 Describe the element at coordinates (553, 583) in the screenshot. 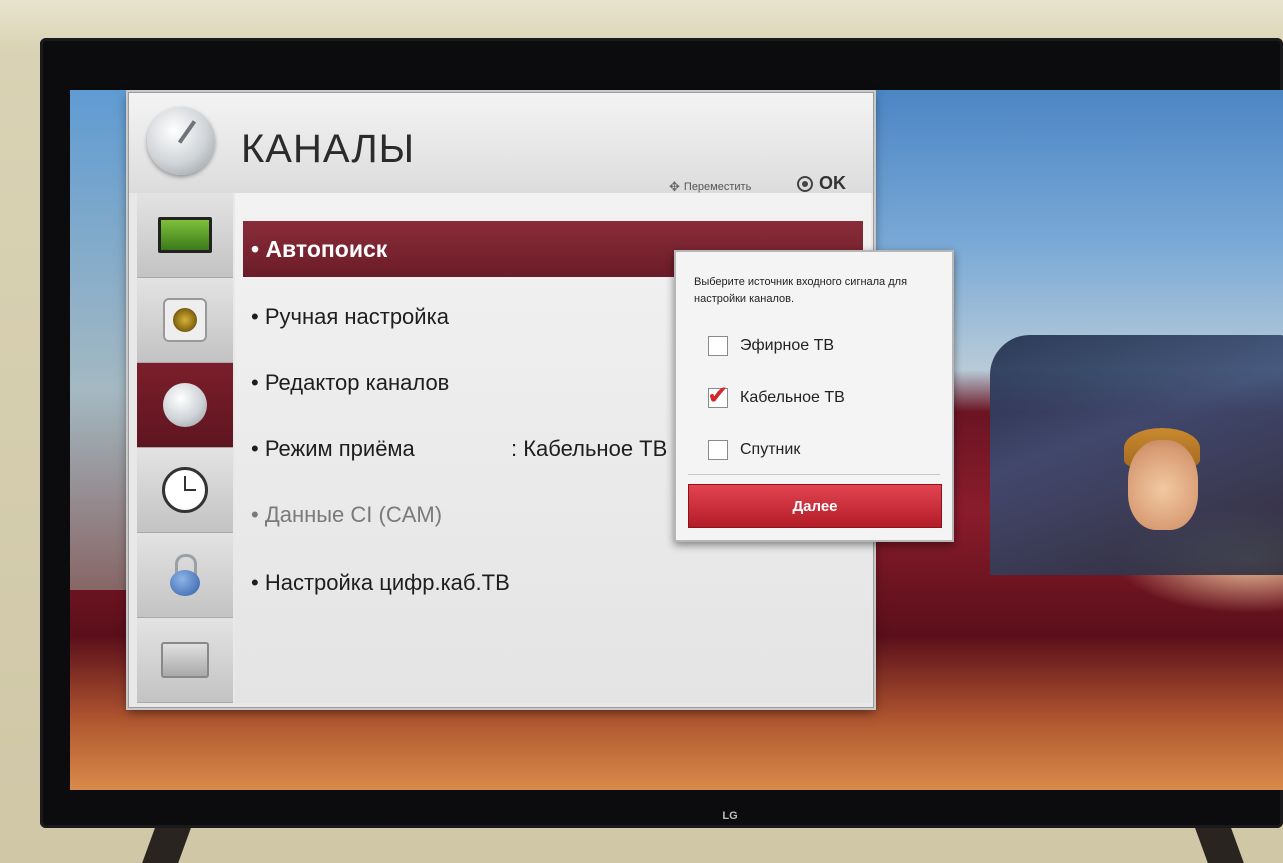

I see `menu-item-digital-cable-setup: • Настройка цифр.каб.ТВ` at that location.